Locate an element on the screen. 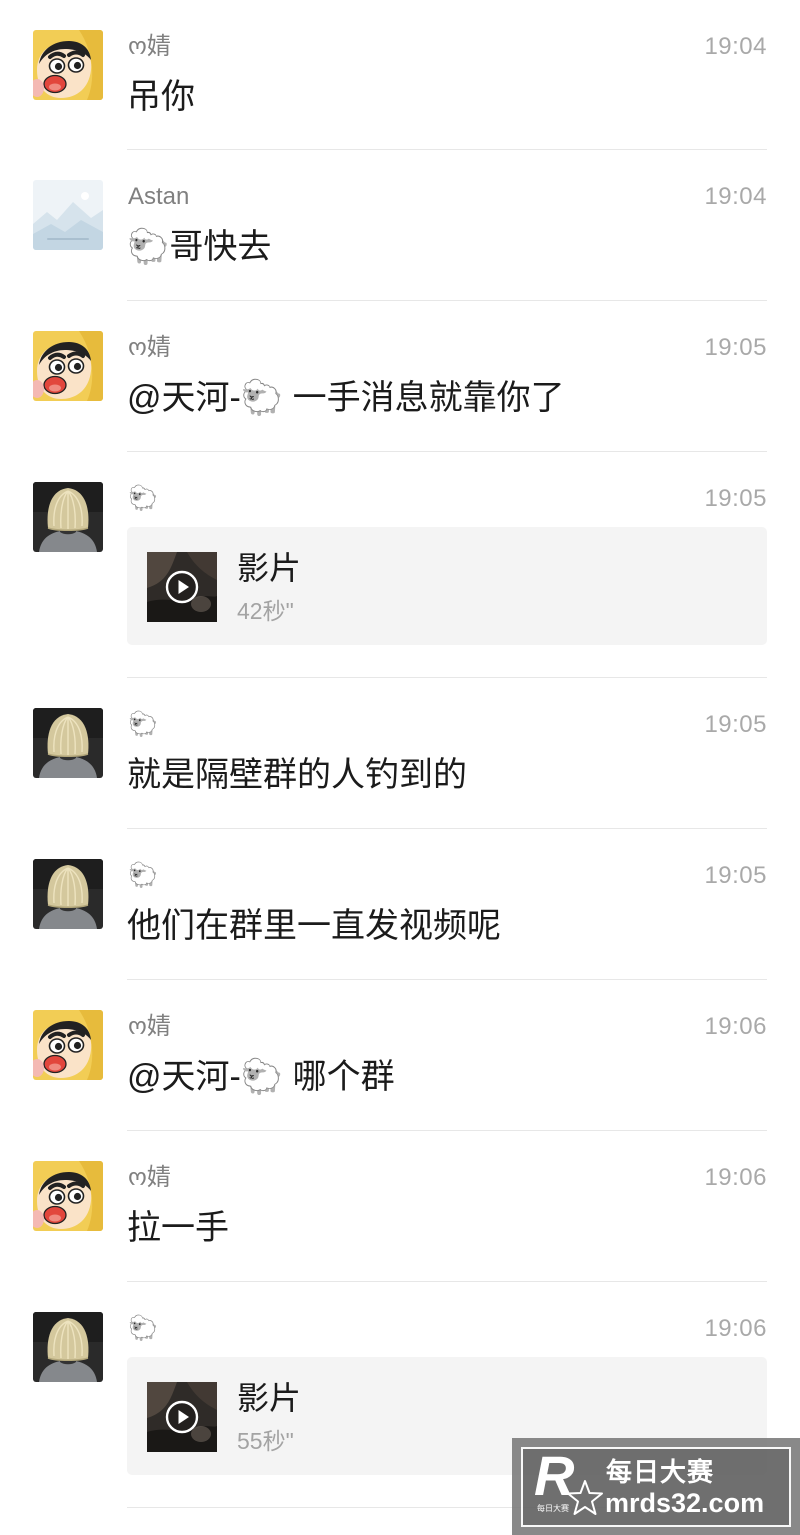 The image size is (800, 1535). message-item: 🐑 19:05 就是隔壁群的人钓到的 is located at coordinates (400, 753).